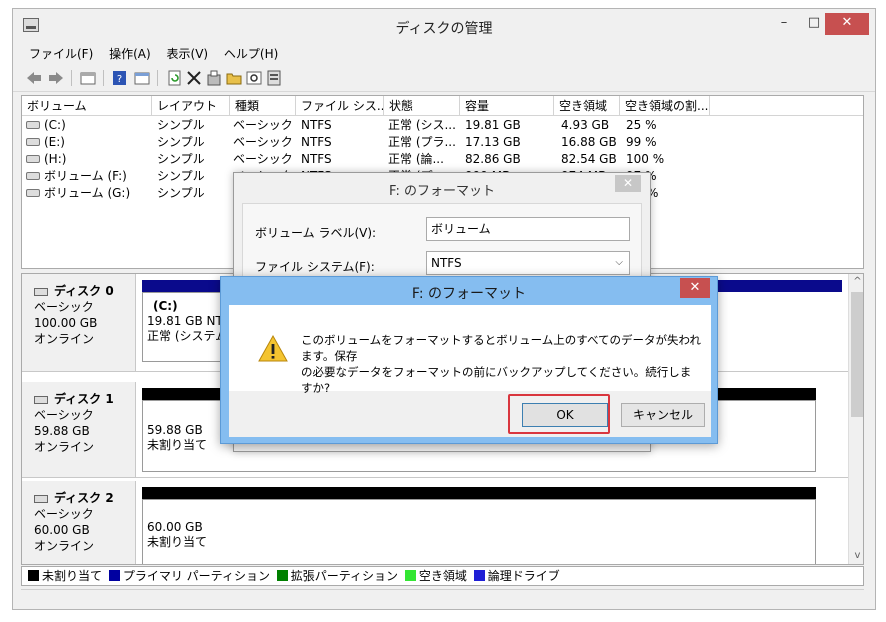 The width and height of the screenshot is (886, 622). What do you see at coordinates (254, 78) in the screenshot?
I see `explore-icon` at bounding box center [254, 78].